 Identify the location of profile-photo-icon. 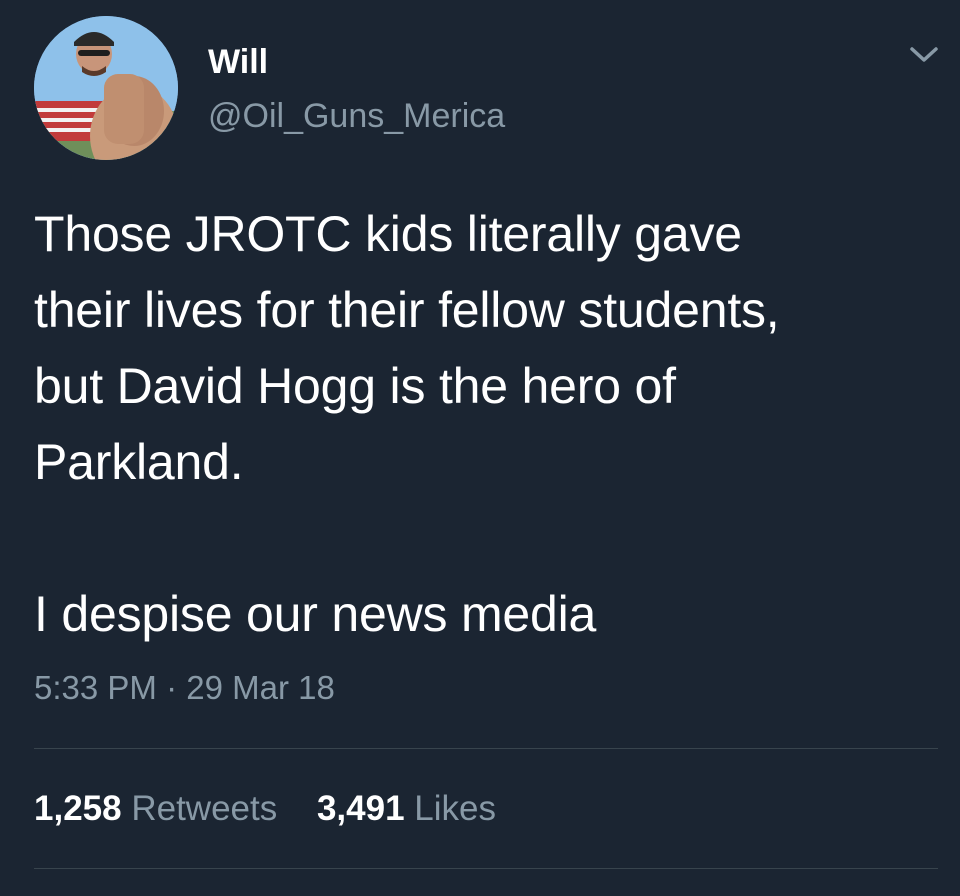
(106, 88).